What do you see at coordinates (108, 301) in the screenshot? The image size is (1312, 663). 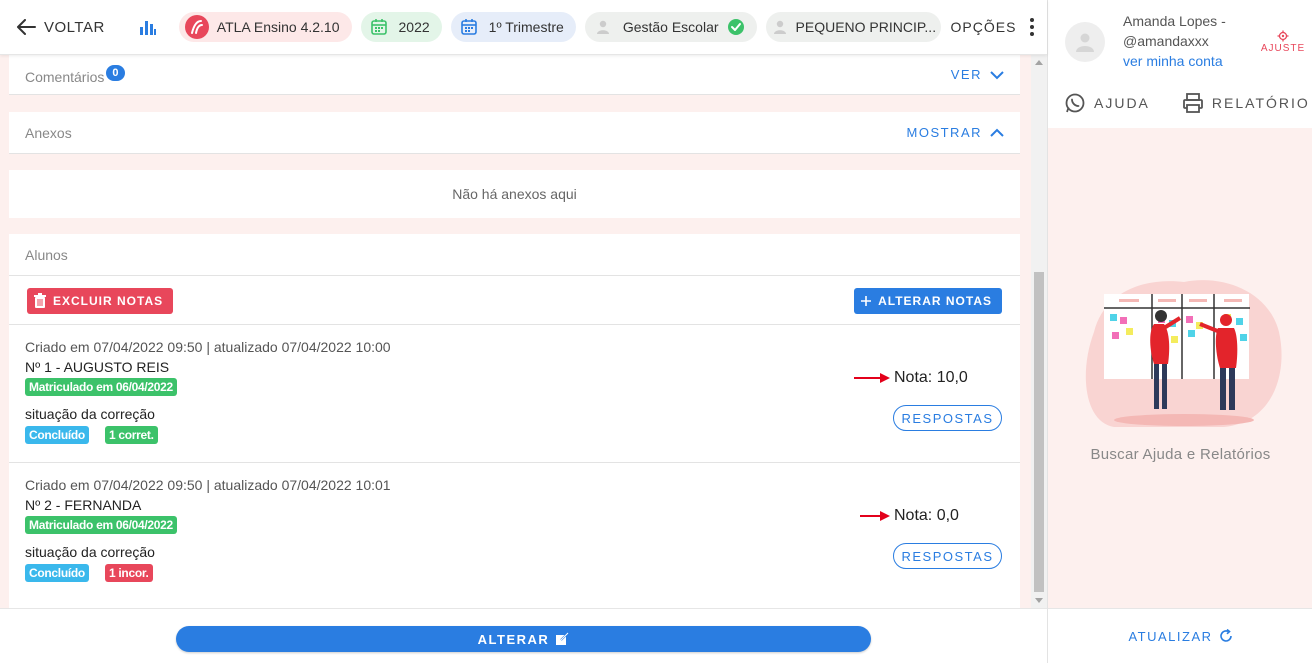 I see `delete-grades-label: EXCLUIR NOTAS` at bounding box center [108, 301].